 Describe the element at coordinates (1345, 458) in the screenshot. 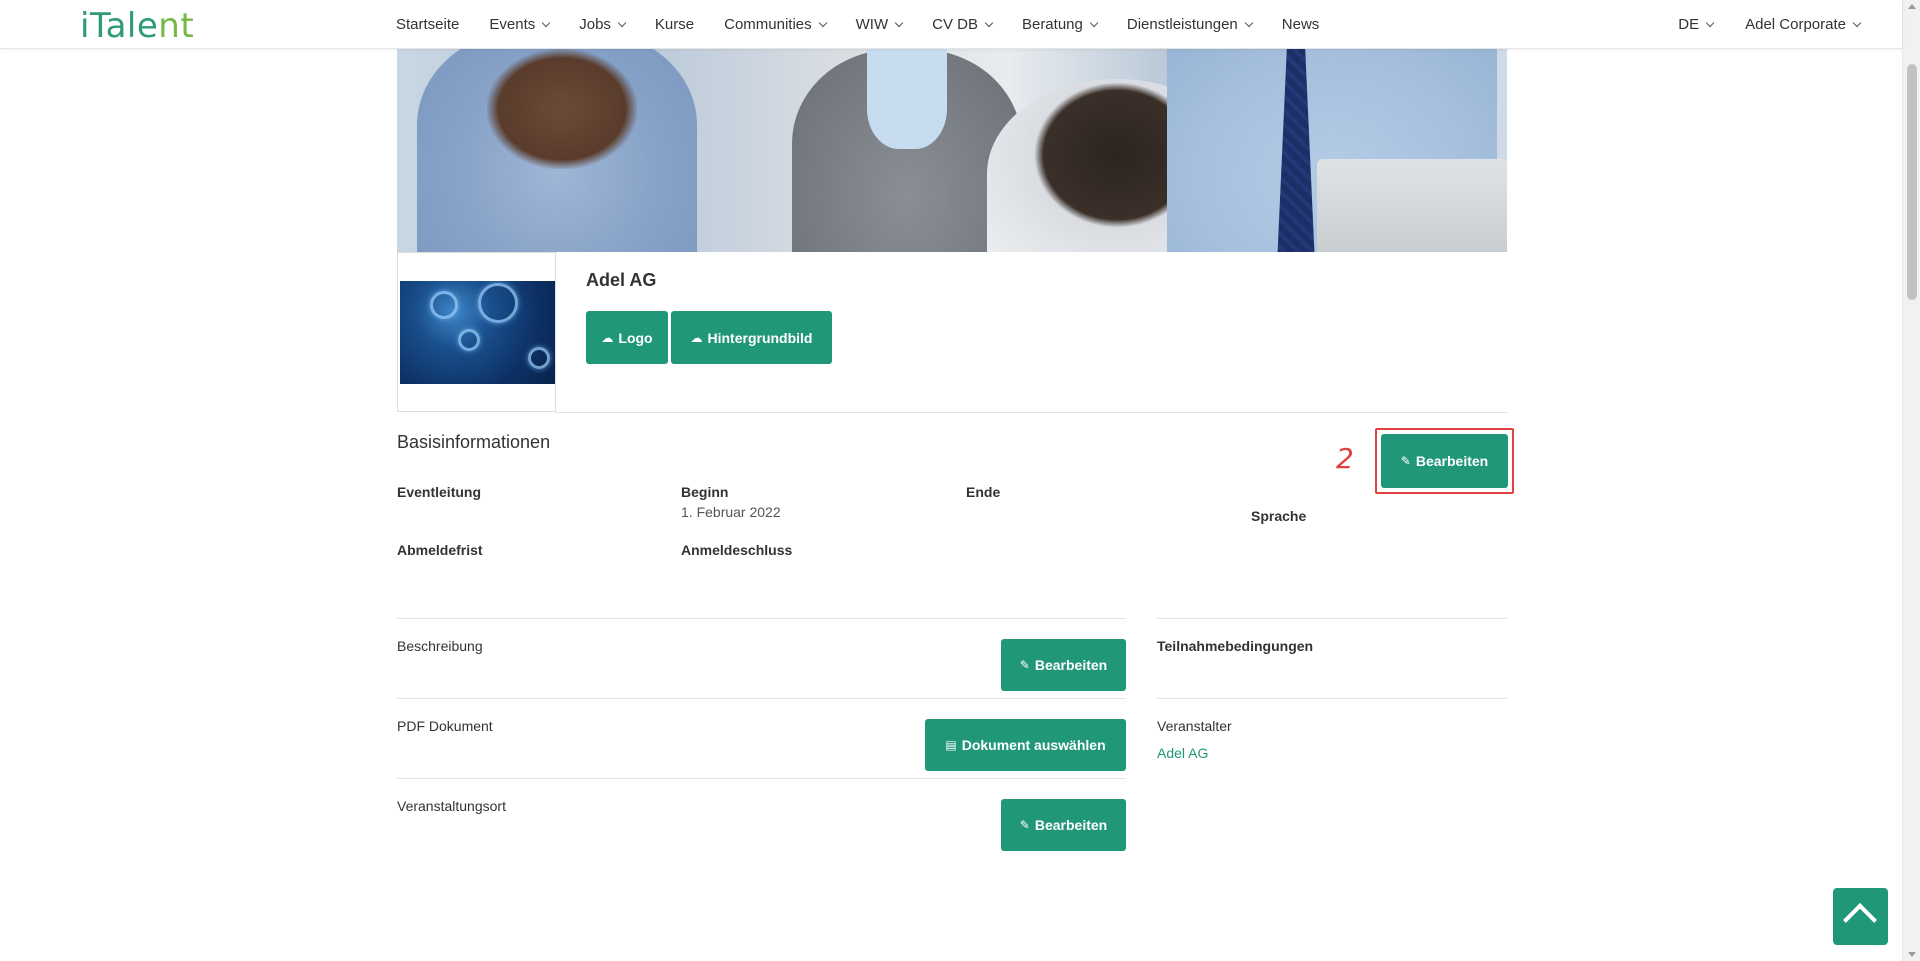

I see `annotation-number: 2` at that location.